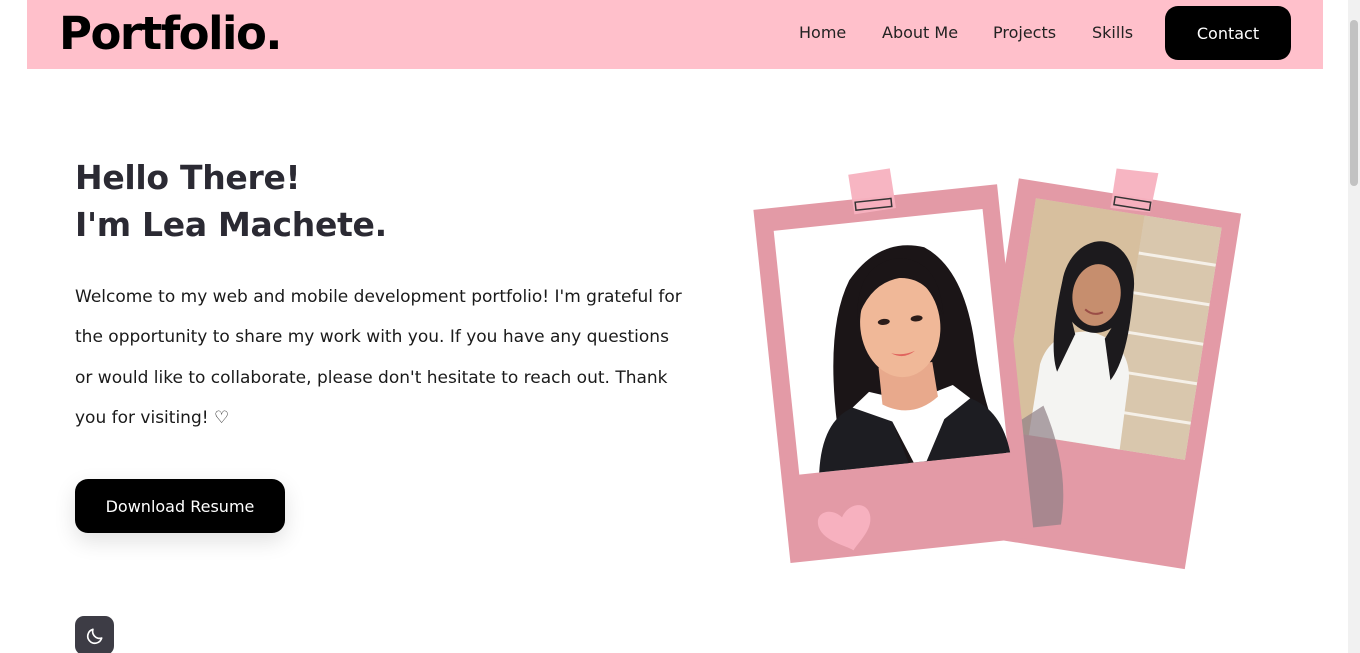  Describe the element at coordinates (1354, 103) in the screenshot. I see `scrollbar-thumb` at that location.